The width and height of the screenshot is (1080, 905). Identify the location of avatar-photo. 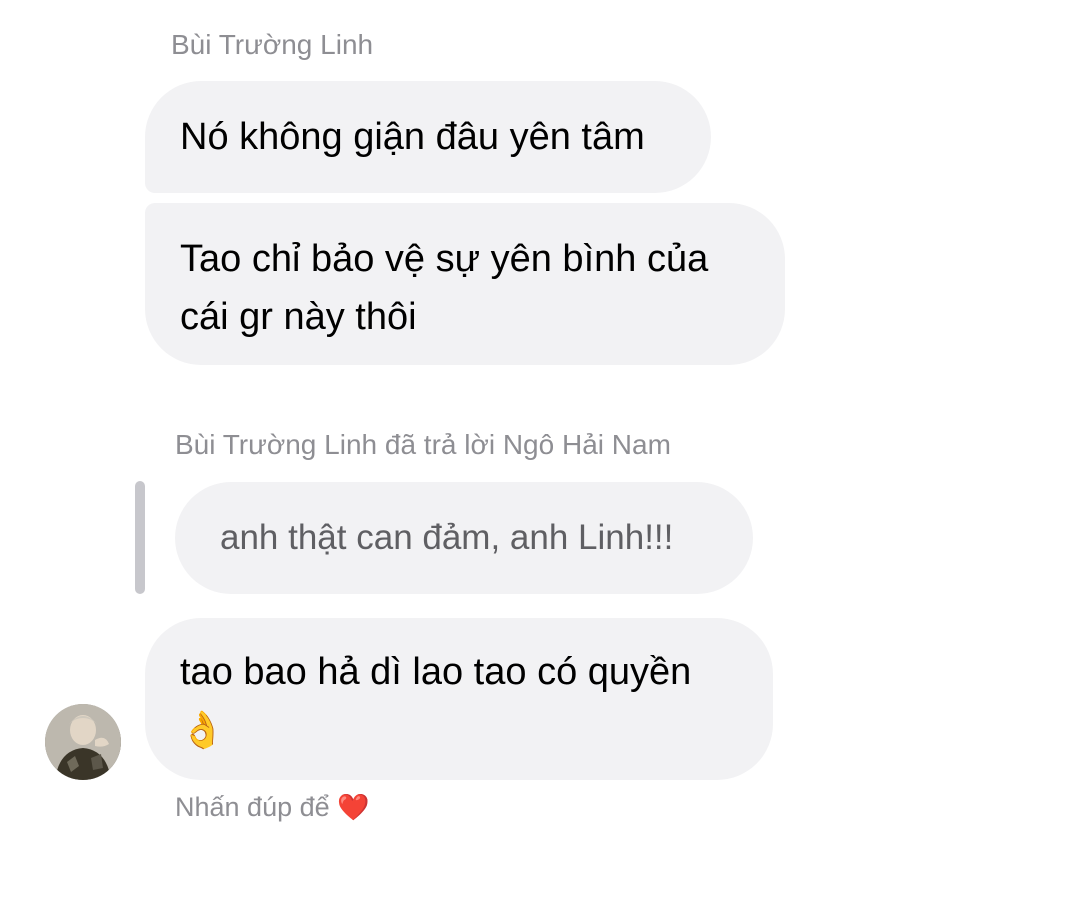
(83, 742).